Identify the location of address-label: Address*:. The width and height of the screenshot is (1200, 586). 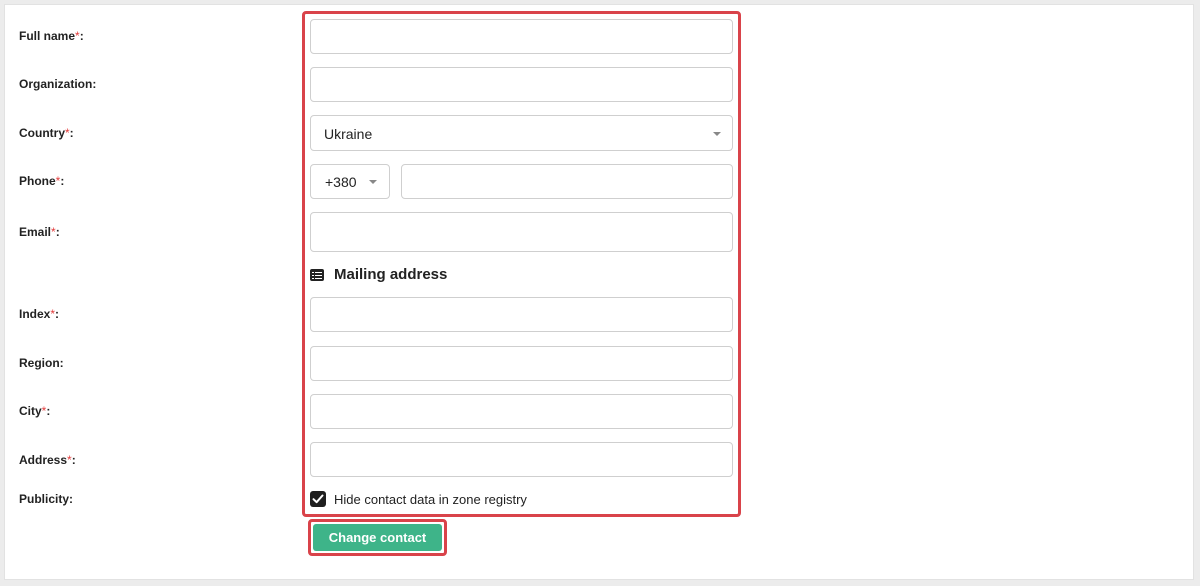
(47, 460).